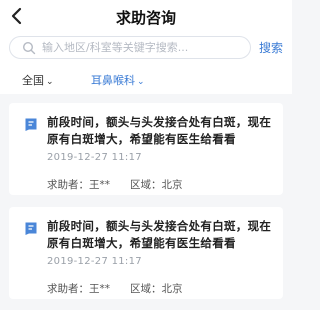 Image resolution: width=320 pixels, height=310 pixels. I want to click on top-bar: 求助咨询, so click(146, 17).